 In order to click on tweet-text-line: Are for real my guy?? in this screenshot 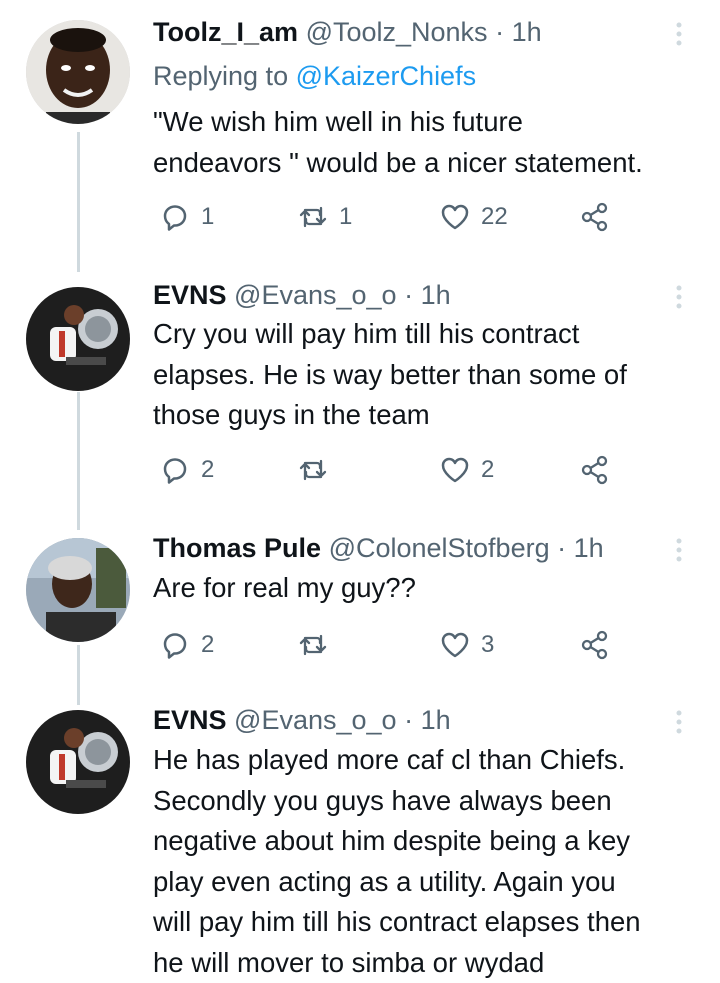, I will do `click(433, 588)`.